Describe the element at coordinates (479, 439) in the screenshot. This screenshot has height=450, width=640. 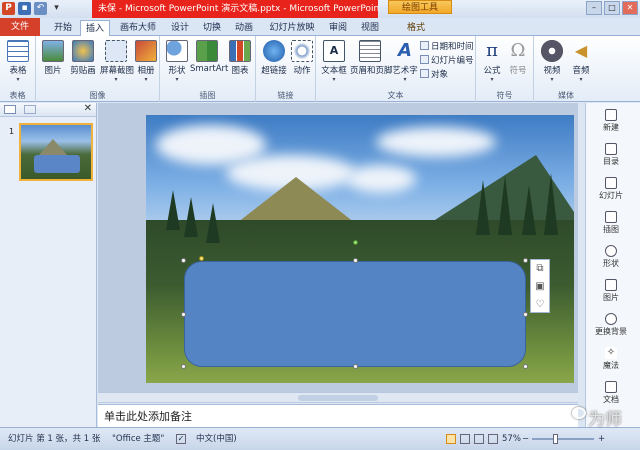
I see `reading-view-icon` at that location.